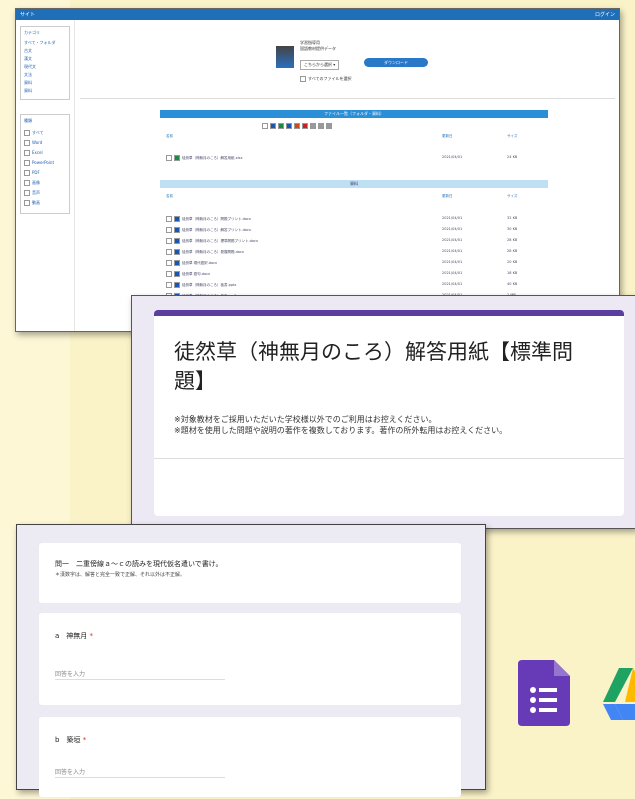 The width and height of the screenshot is (635, 799). Describe the element at coordinates (45, 58) in the screenshot. I see `sidebar-item: 漢文` at that location.